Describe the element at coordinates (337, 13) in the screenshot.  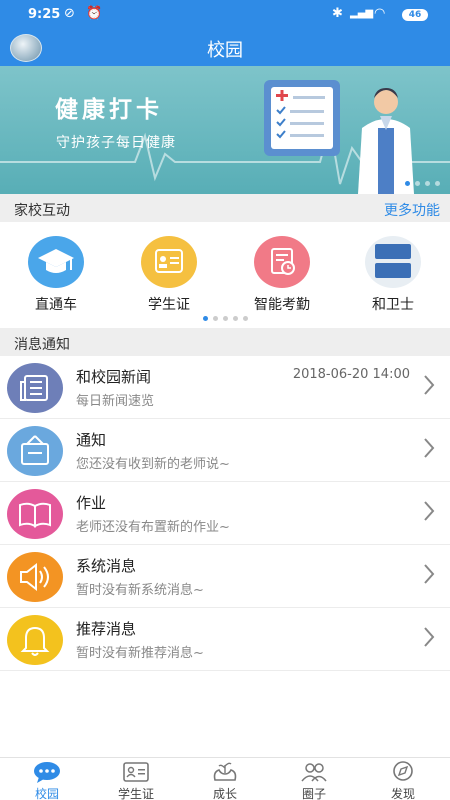
I see `bluetooth-icon: ✱` at that location.